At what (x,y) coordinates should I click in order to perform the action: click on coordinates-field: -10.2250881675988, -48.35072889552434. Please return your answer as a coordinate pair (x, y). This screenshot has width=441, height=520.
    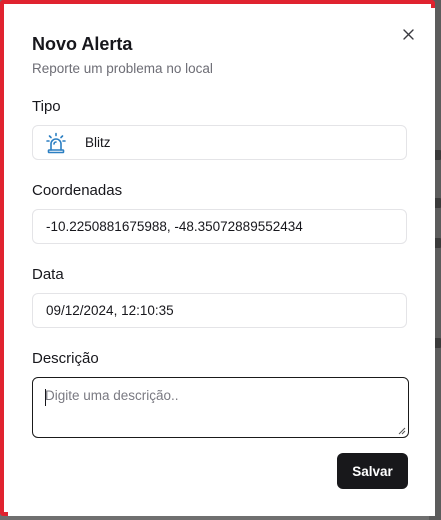
    Looking at the image, I should click on (219, 226).